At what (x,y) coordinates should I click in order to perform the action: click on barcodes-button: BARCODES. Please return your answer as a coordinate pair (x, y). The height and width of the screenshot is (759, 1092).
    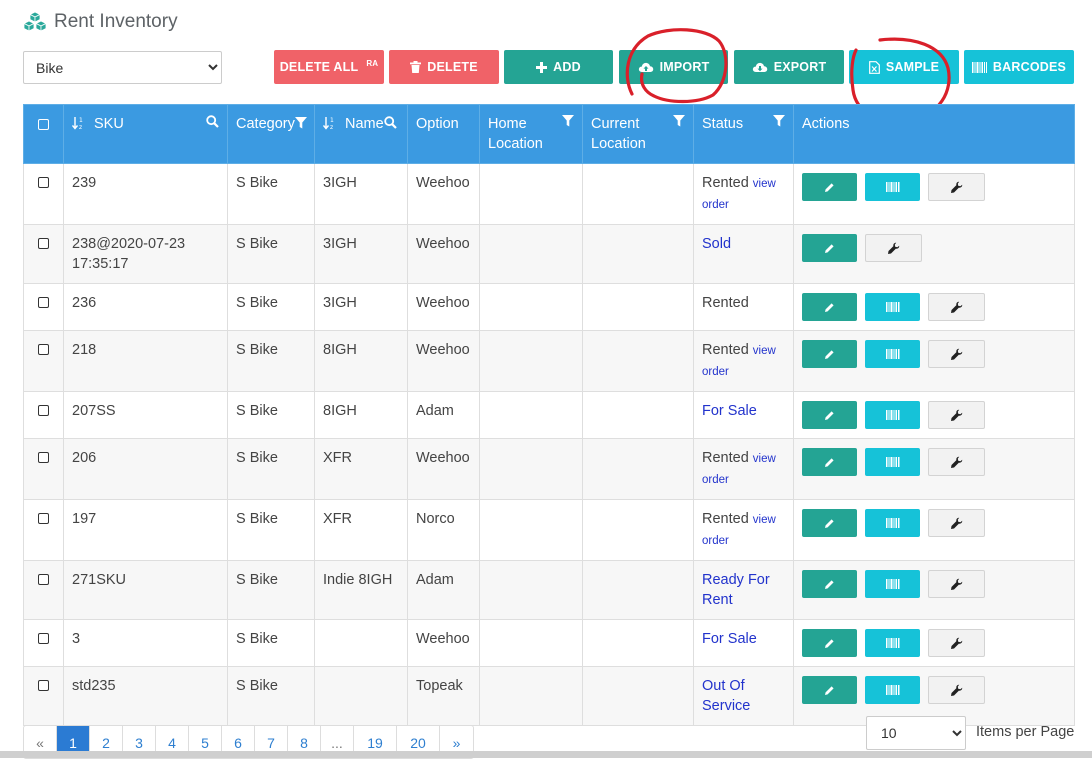
    Looking at the image, I should click on (1019, 67).